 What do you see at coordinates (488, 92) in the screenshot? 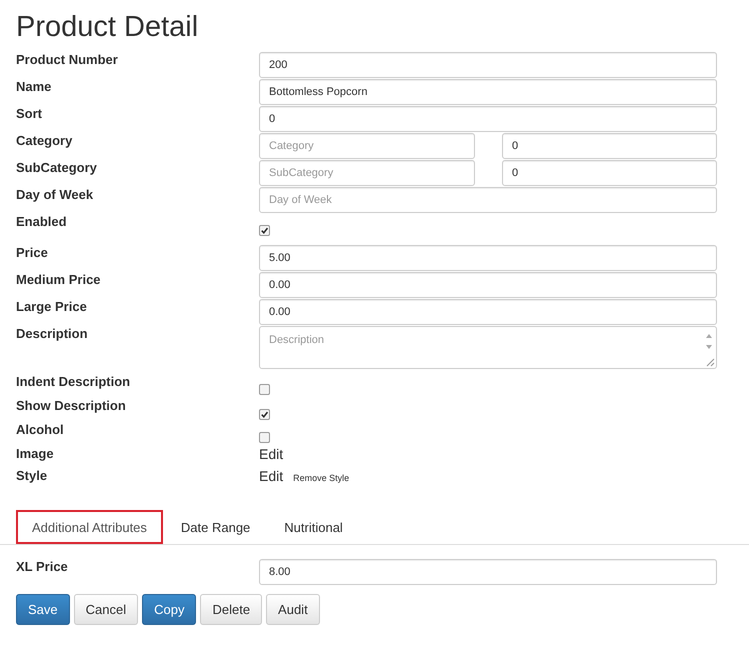
I see `input-field: Bottomless Popcorn` at bounding box center [488, 92].